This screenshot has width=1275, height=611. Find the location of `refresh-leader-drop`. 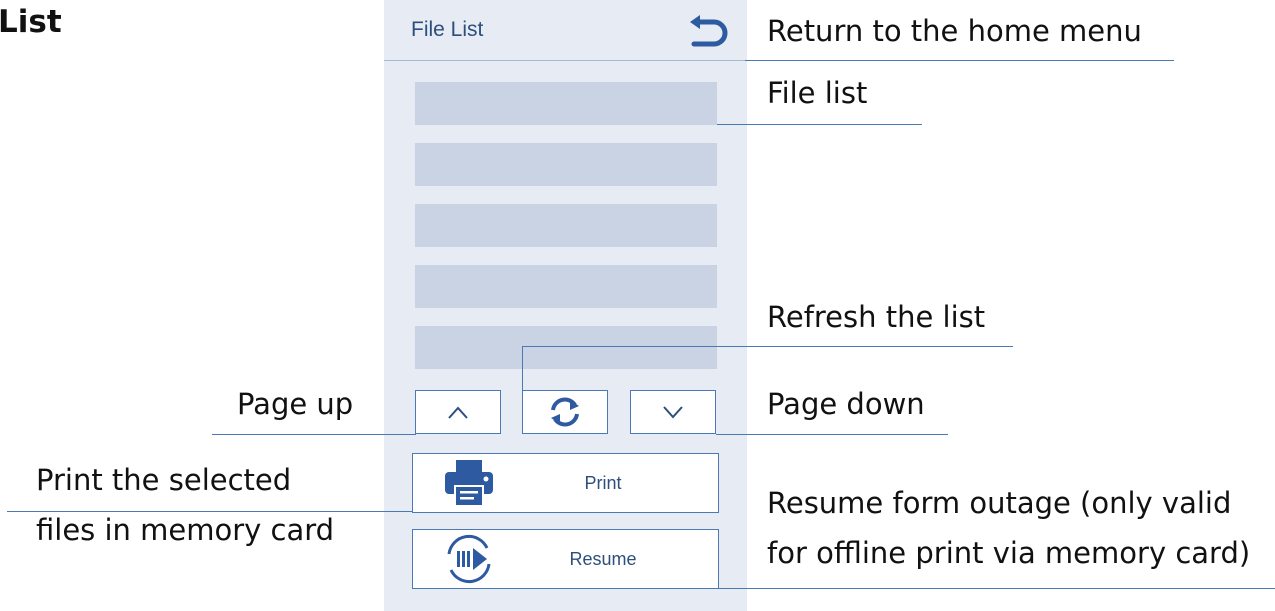

refresh-leader-drop is located at coordinates (522, 368).